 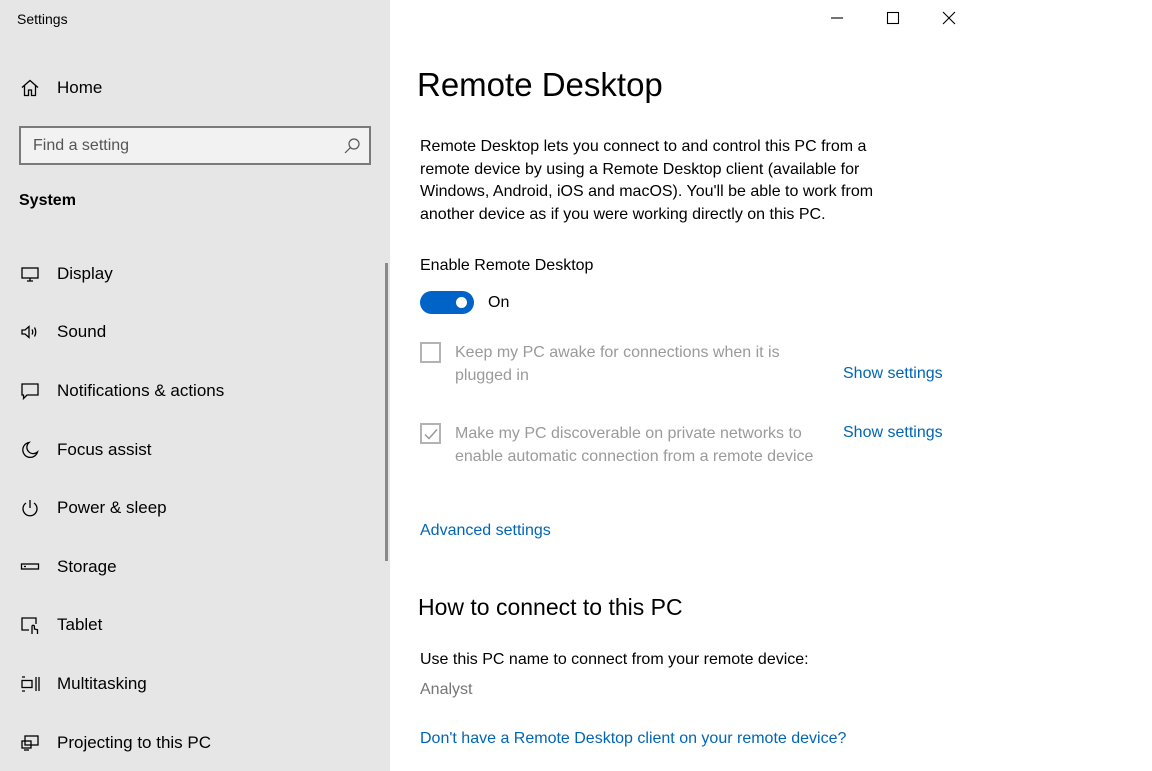 What do you see at coordinates (80, 87) in the screenshot?
I see `home-label: Home` at bounding box center [80, 87].